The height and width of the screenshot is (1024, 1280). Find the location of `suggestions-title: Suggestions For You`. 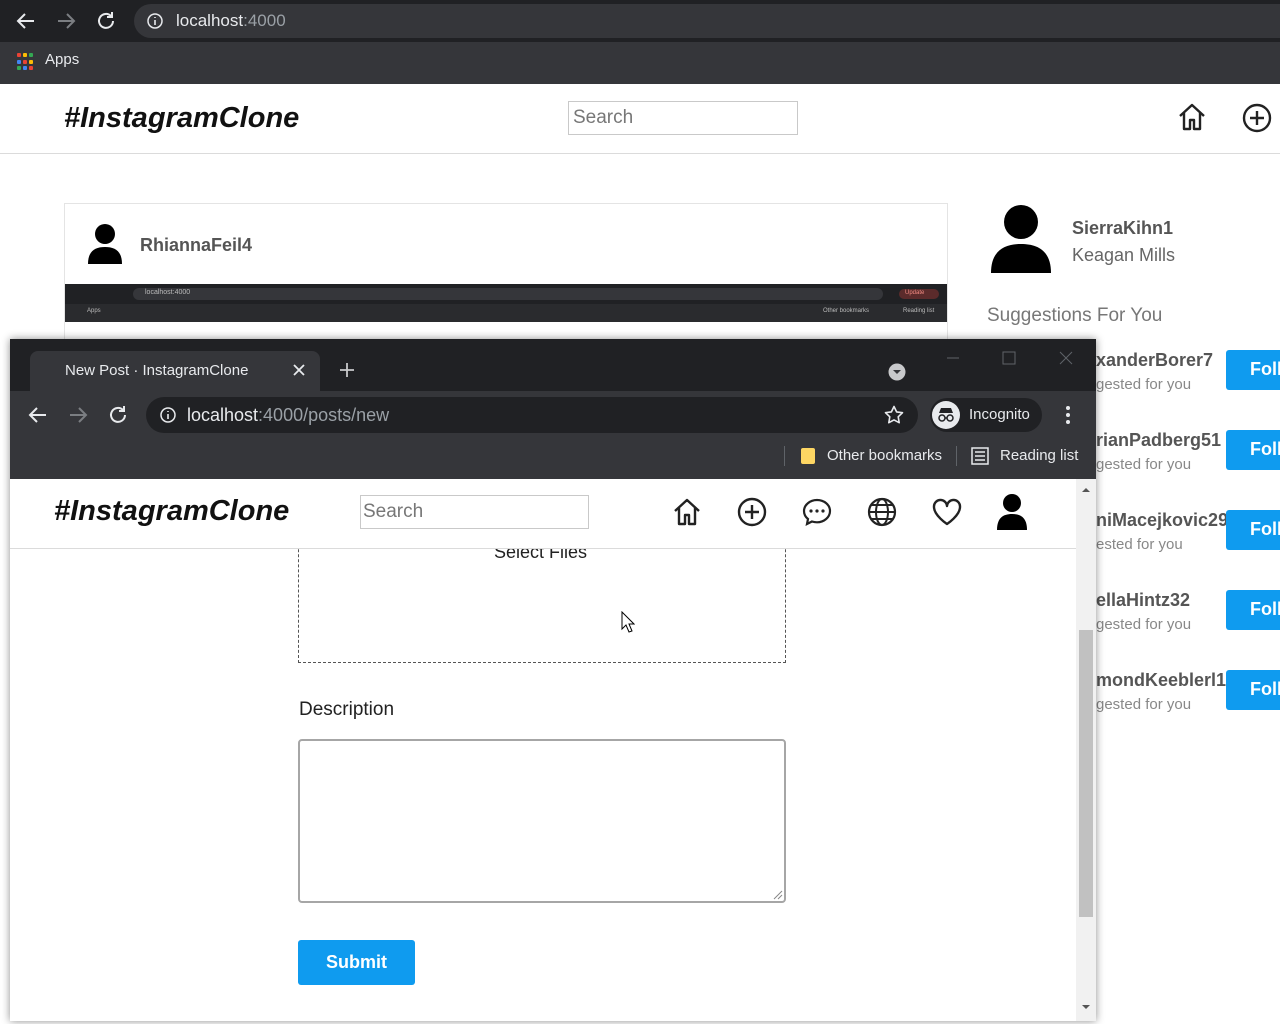

suggestions-title: Suggestions For You is located at coordinates (1075, 315).